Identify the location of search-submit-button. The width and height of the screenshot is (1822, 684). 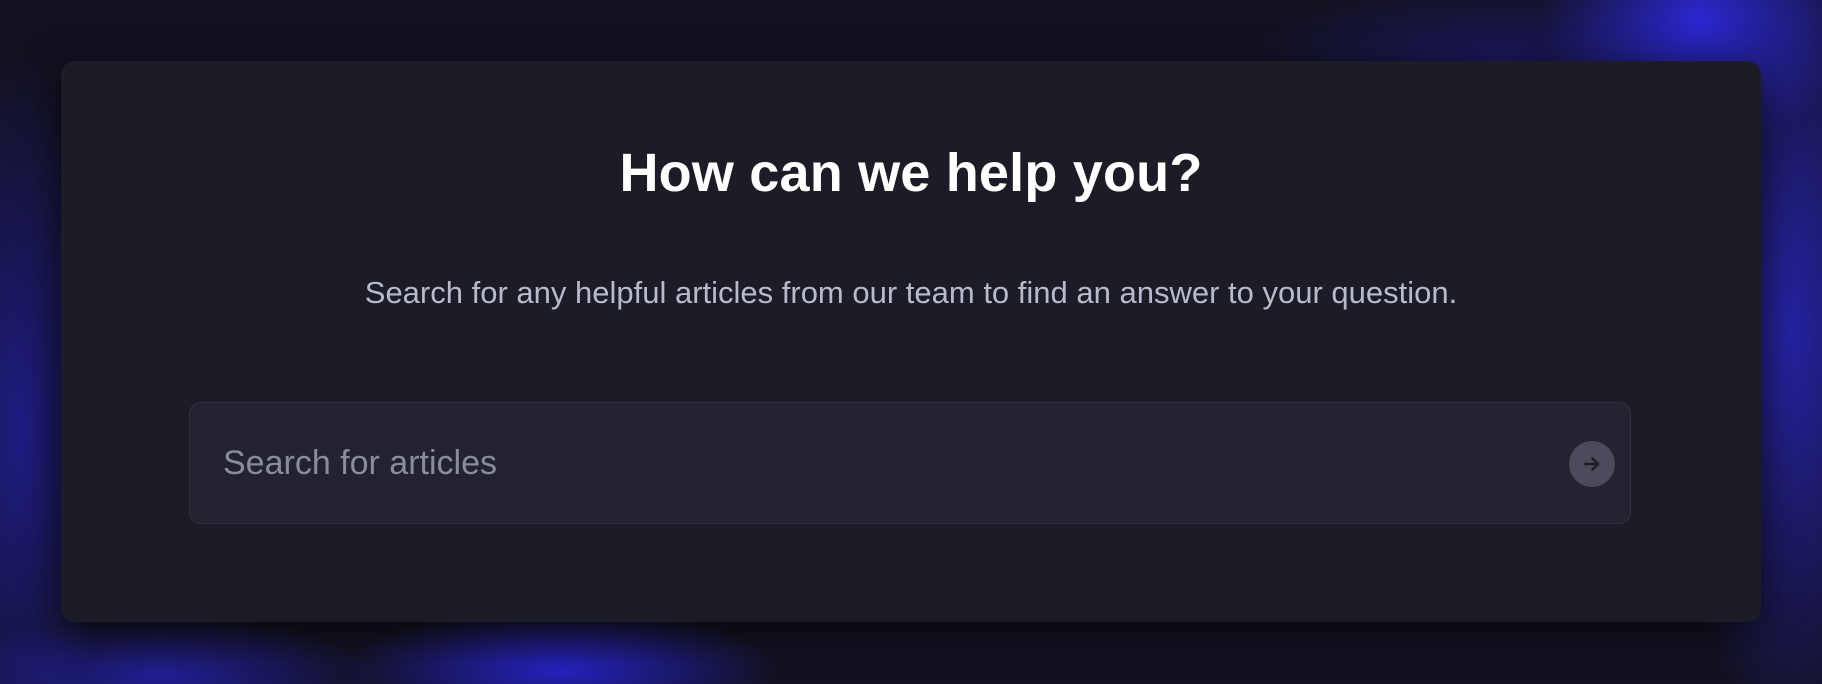
(1592, 464).